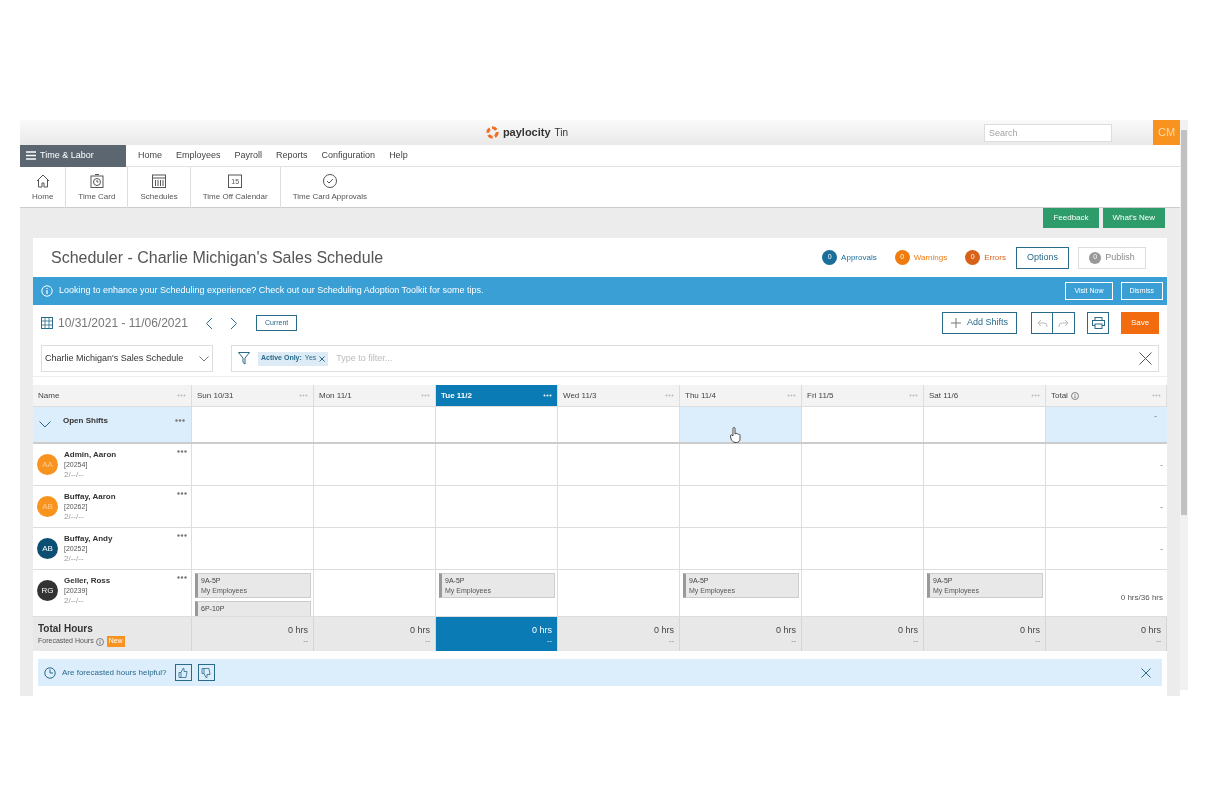 The height and width of the screenshot is (806, 1208). Describe the element at coordinates (66, 629) in the screenshot. I see `total-hours-label: Total Hours` at that location.